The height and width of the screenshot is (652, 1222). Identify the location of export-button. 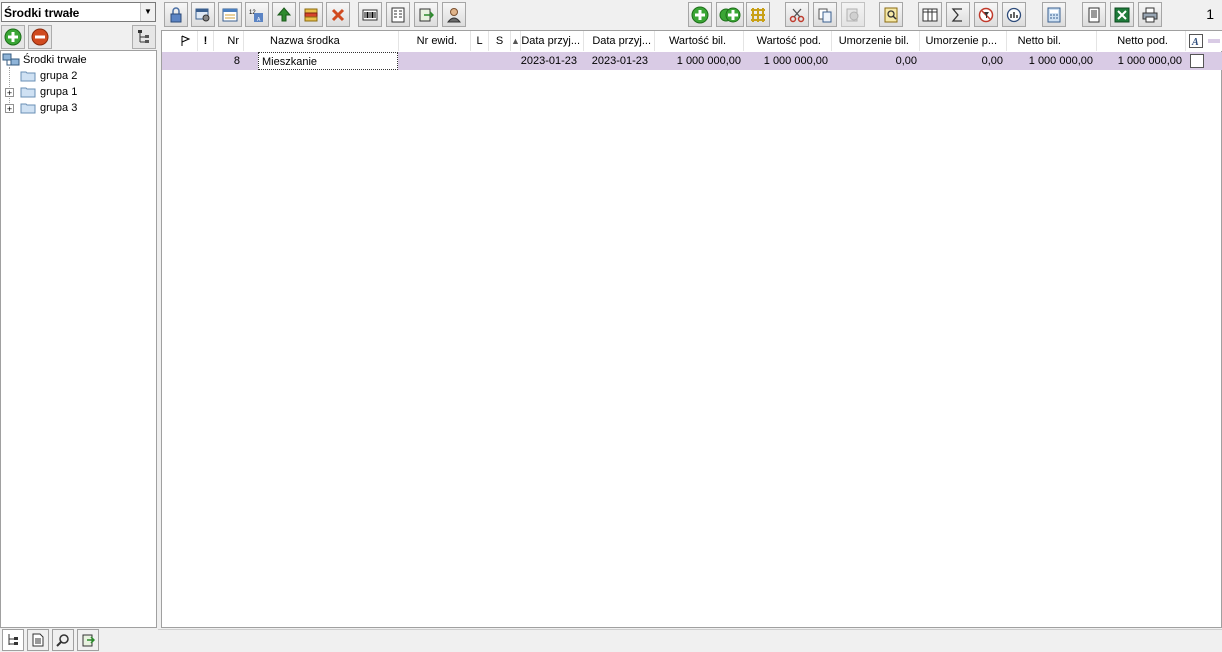
(426, 14).